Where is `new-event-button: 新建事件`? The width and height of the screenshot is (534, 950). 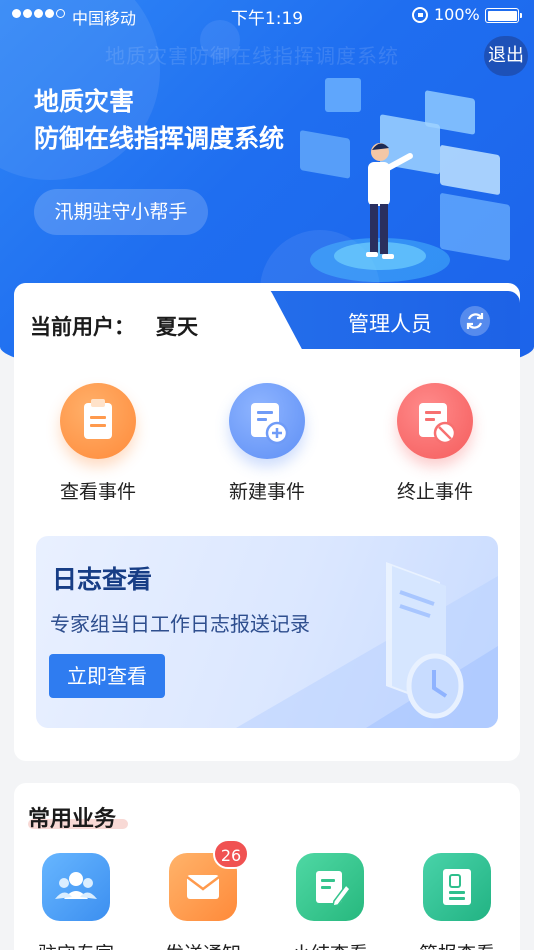 new-event-button: 新建事件 is located at coordinates (267, 443).